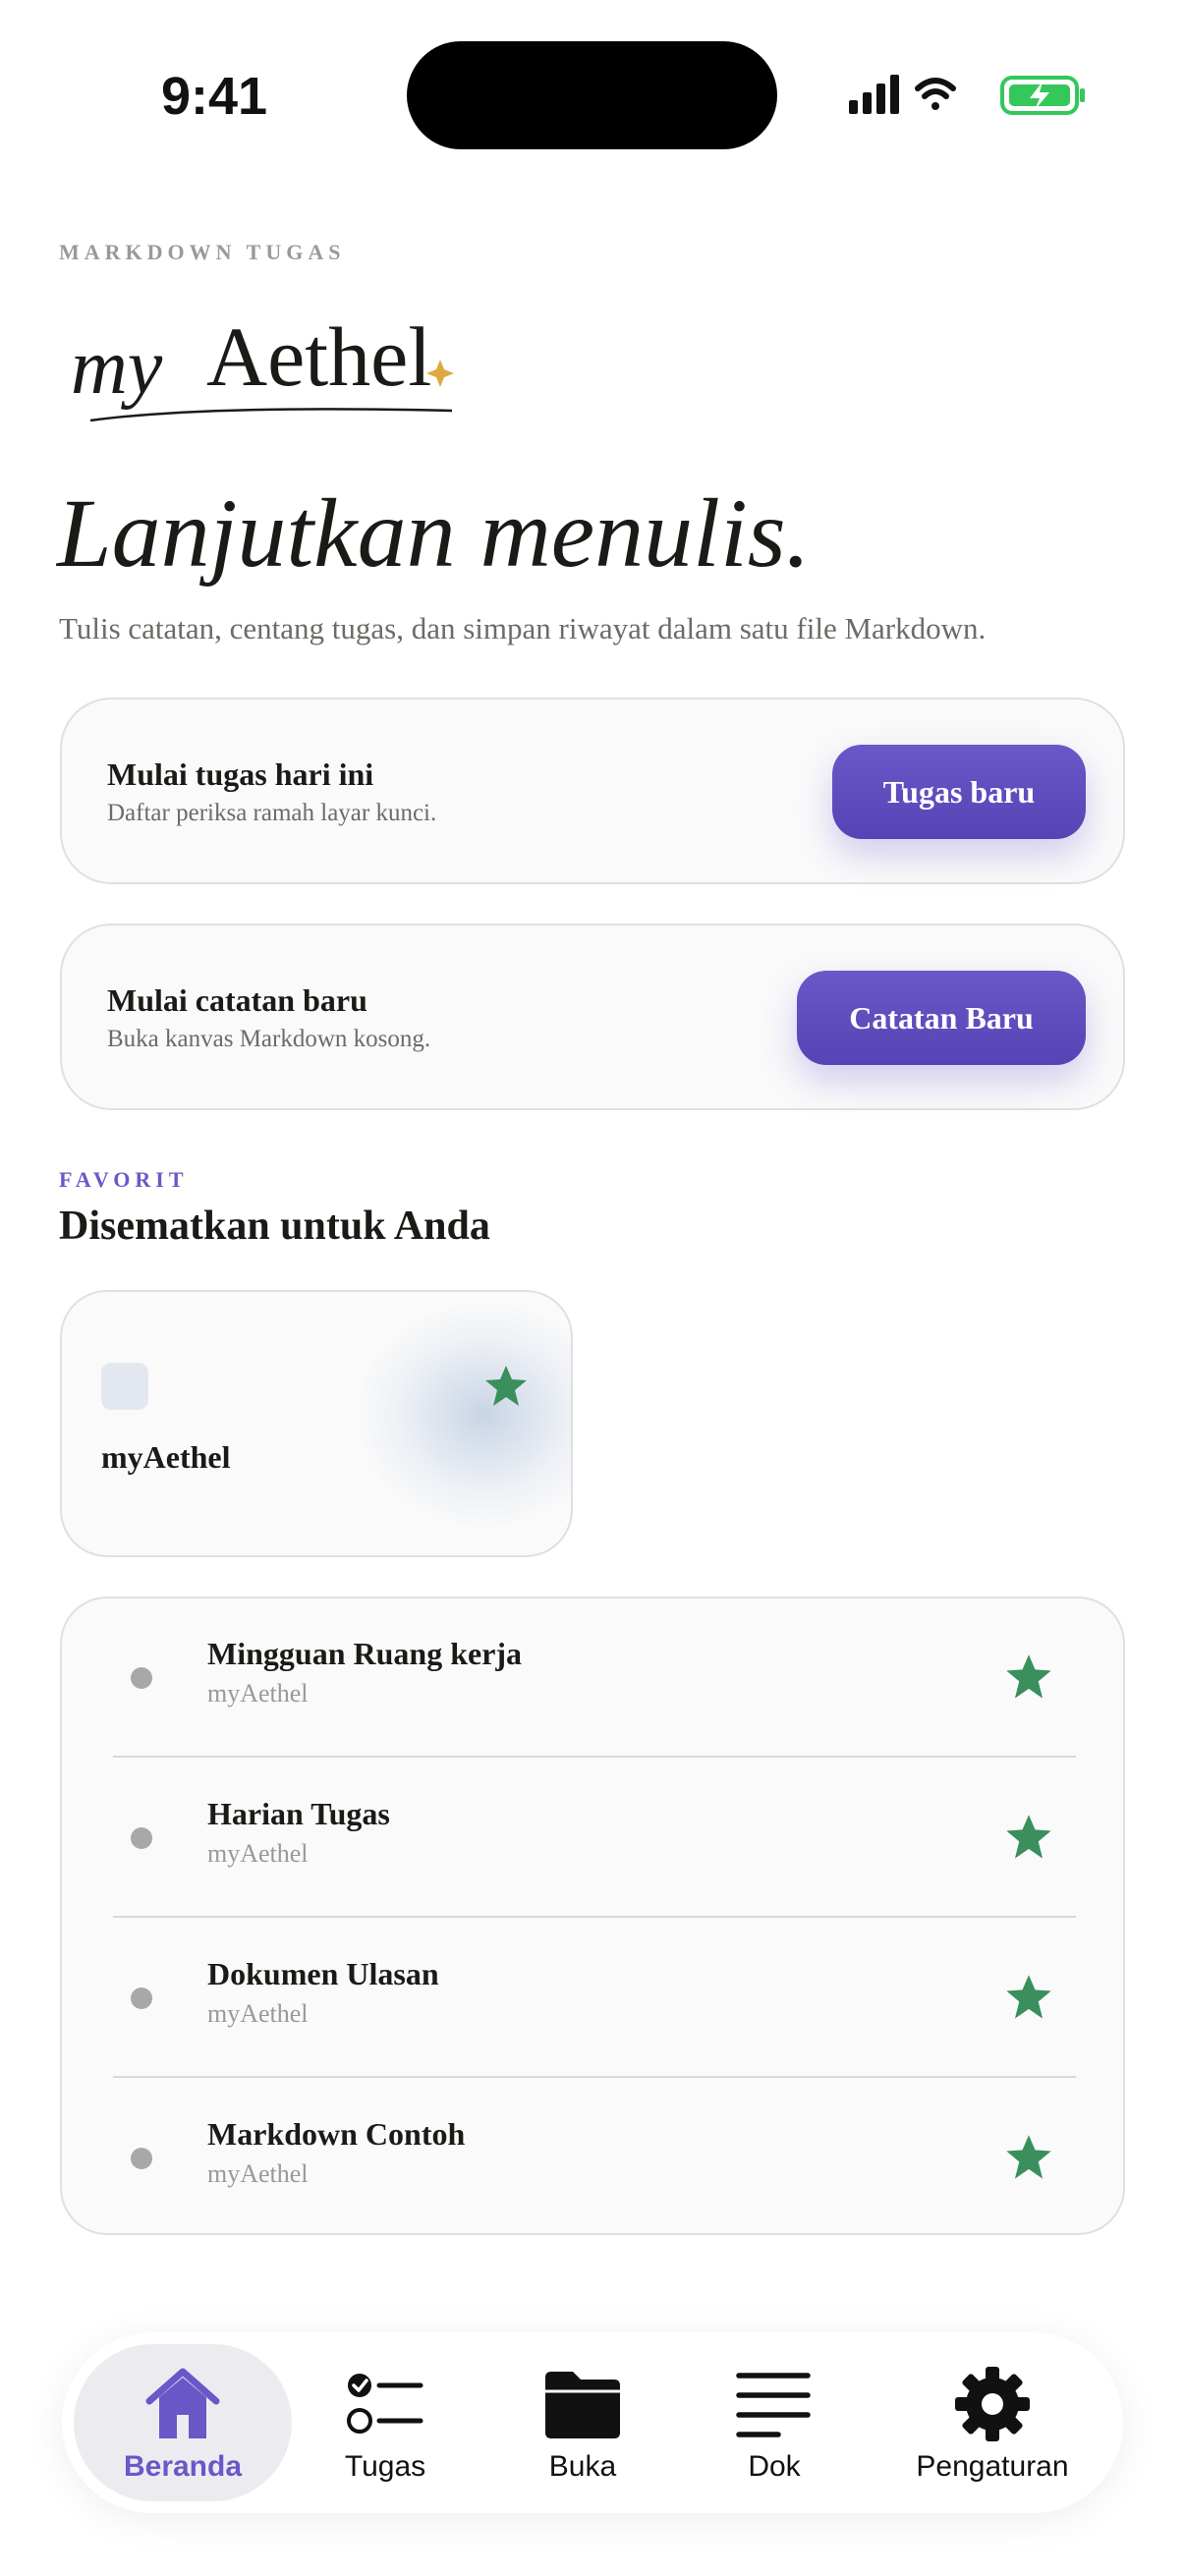 The image size is (1185, 2576). I want to click on home-icon, so click(183, 2404).